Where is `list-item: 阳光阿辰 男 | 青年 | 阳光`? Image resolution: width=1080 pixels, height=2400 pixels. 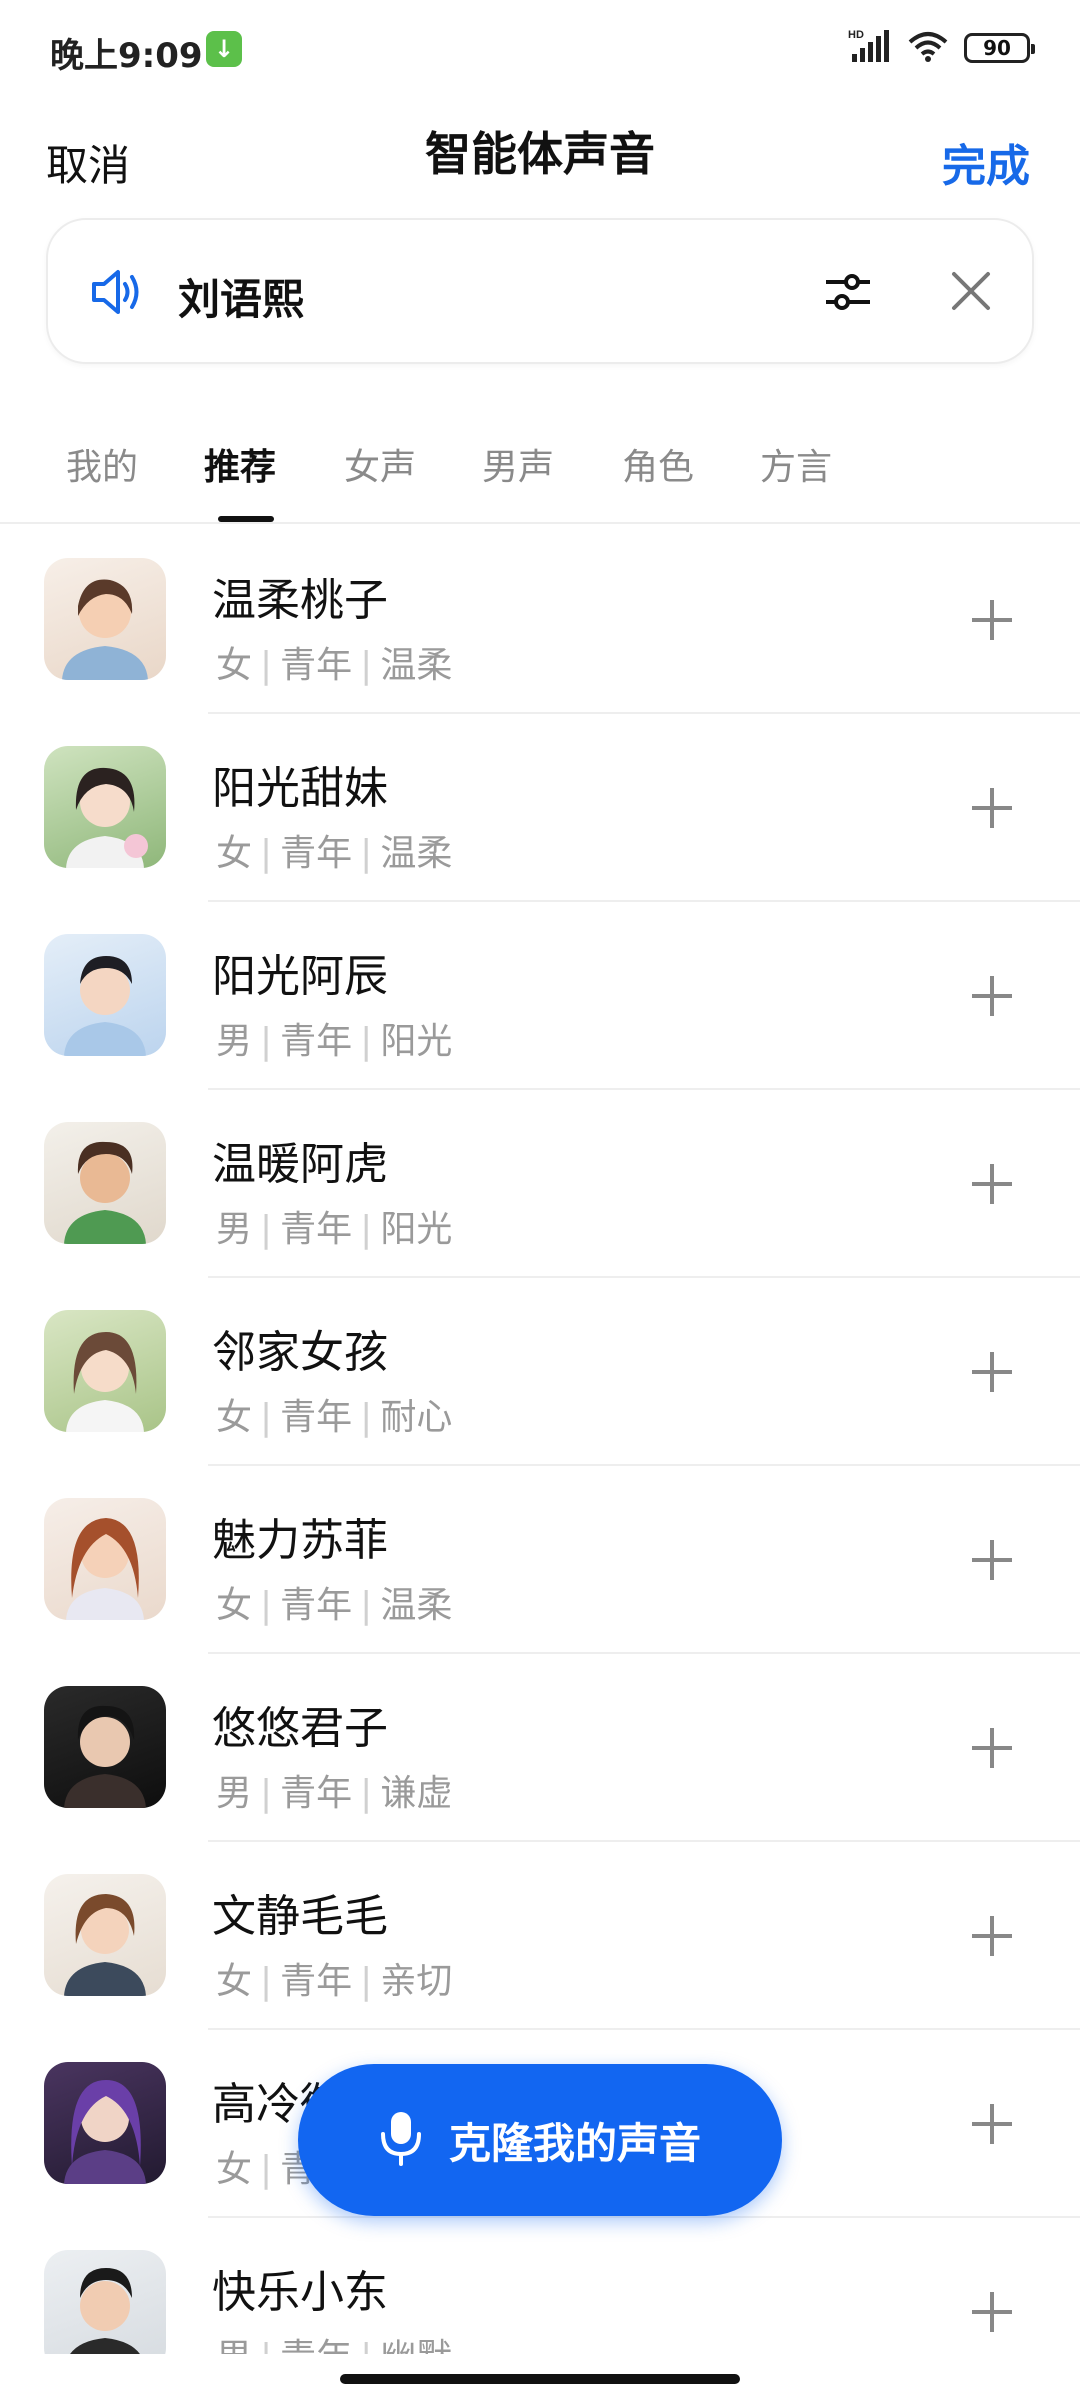 list-item: 阳光阿辰 男 | 青年 | 阳光 is located at coordinates (540, 996).